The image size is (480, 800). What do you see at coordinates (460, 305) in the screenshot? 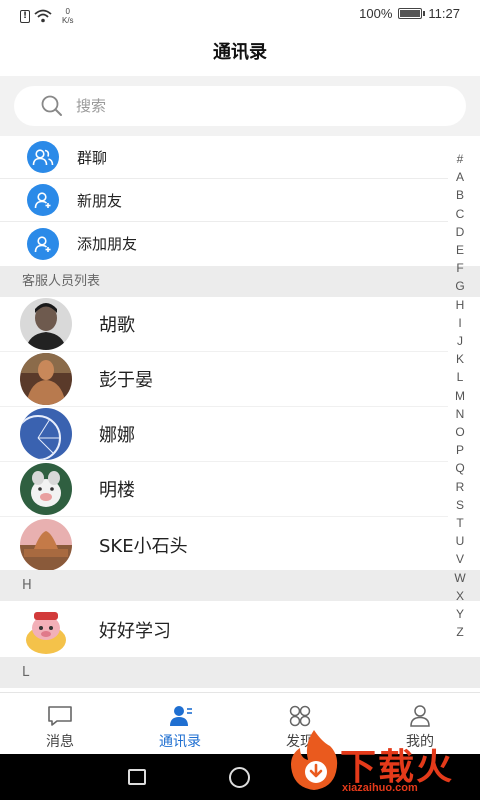
I see `index-letter: H` at bounding box center [460, 305].